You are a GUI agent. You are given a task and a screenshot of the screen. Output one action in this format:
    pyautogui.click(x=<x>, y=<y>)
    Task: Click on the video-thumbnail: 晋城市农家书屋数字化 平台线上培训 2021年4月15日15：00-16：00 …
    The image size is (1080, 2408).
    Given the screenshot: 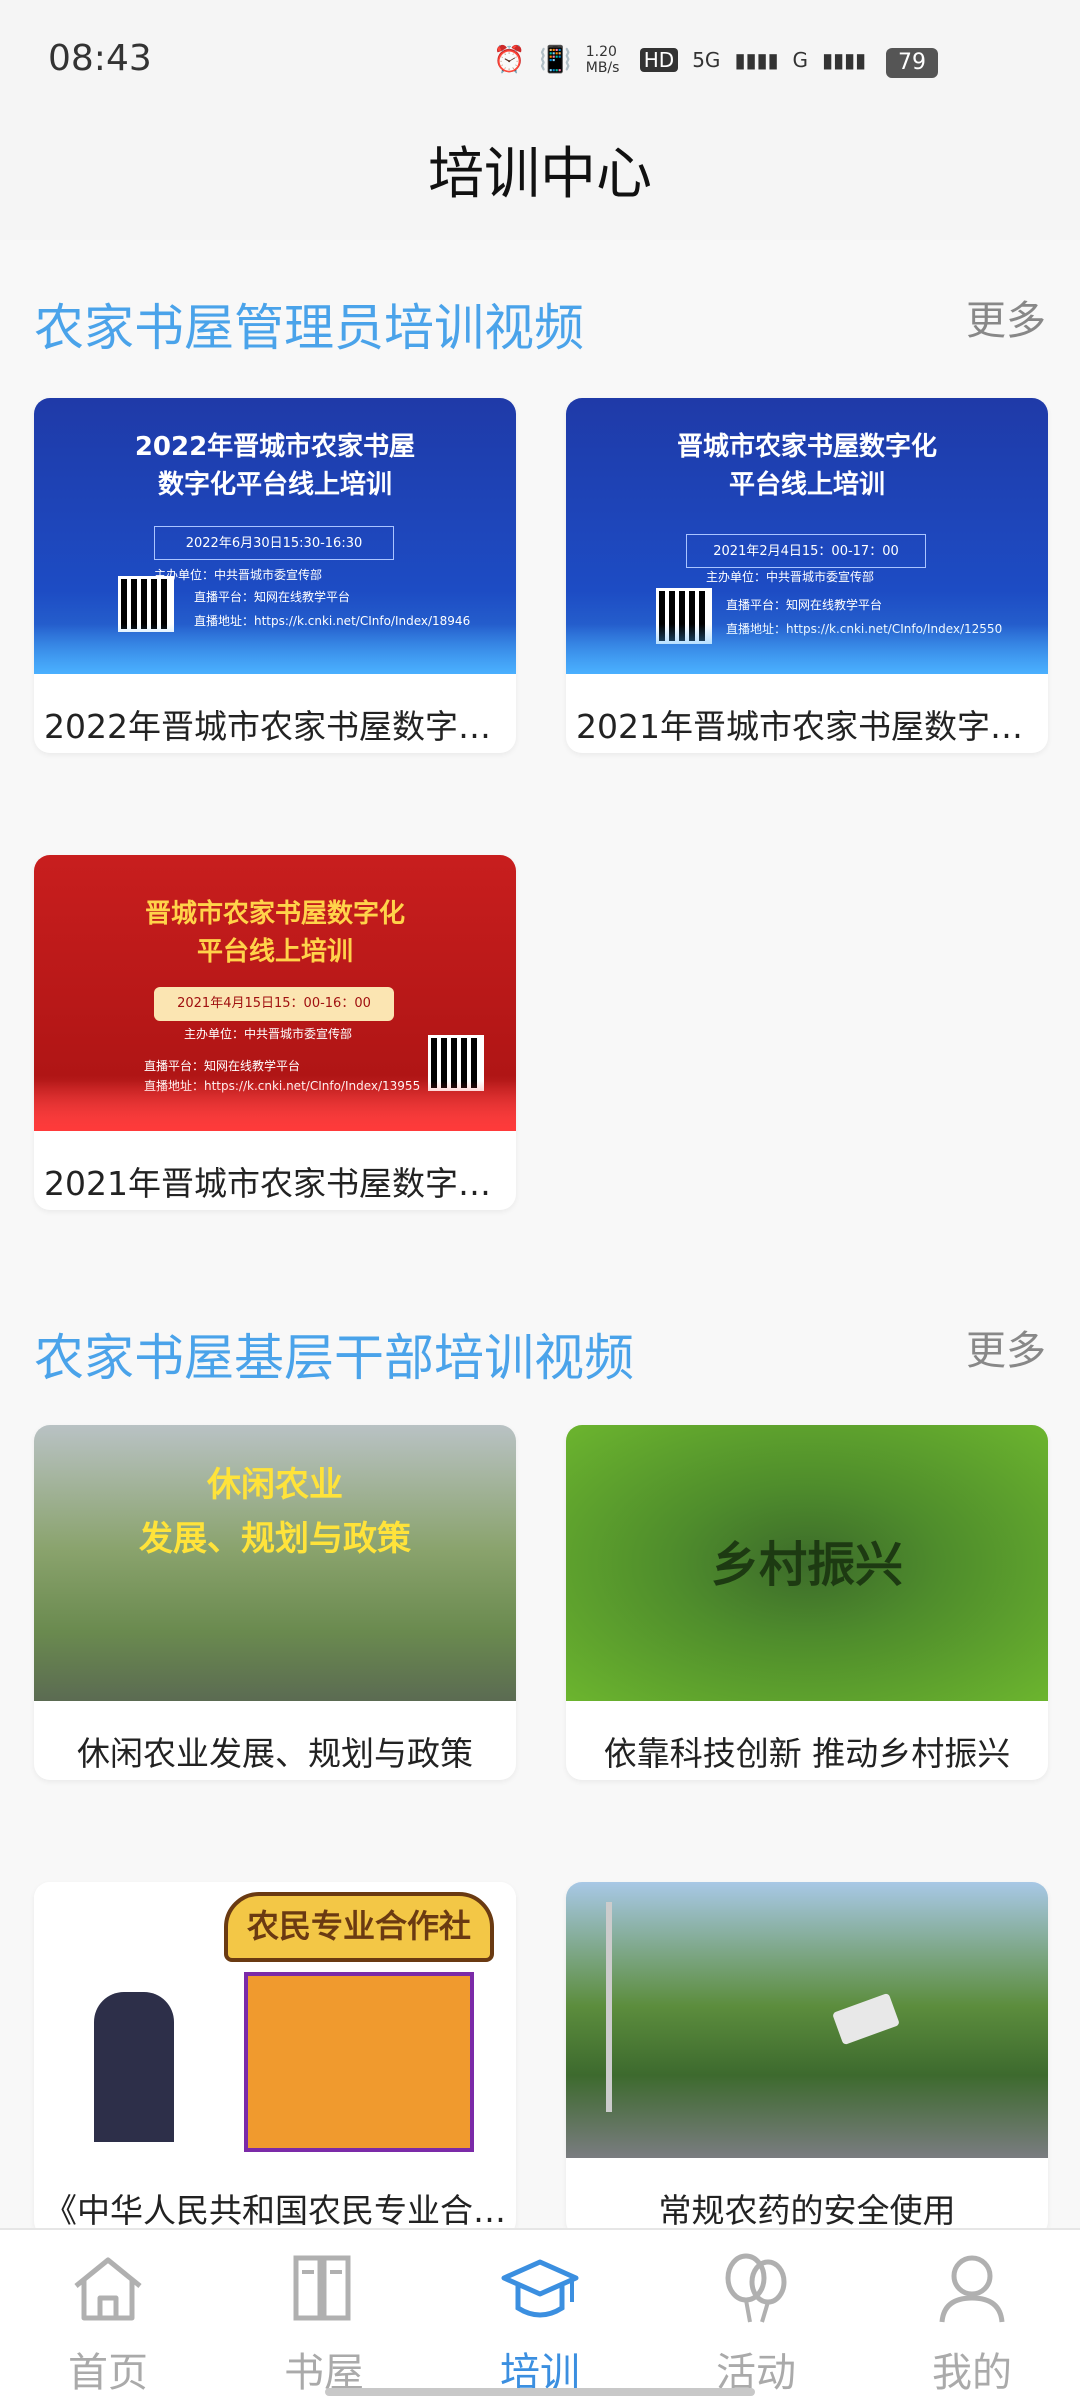 What is the action you would take?
    pyautogui.click(x=275, y=993)
    